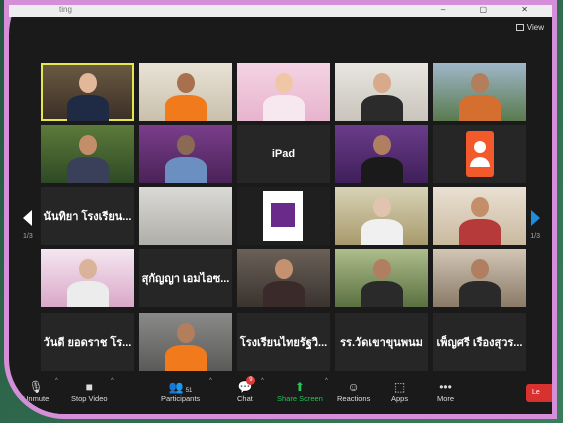  Describe the element at coordinates (445, 387) in the screenshot. I see `more-dots-icon: •••` at that location.